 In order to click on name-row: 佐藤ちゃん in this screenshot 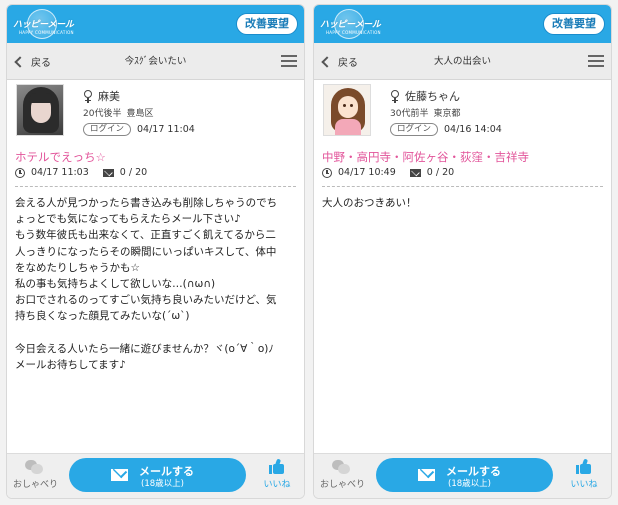, I will do `click(425, 96)`.